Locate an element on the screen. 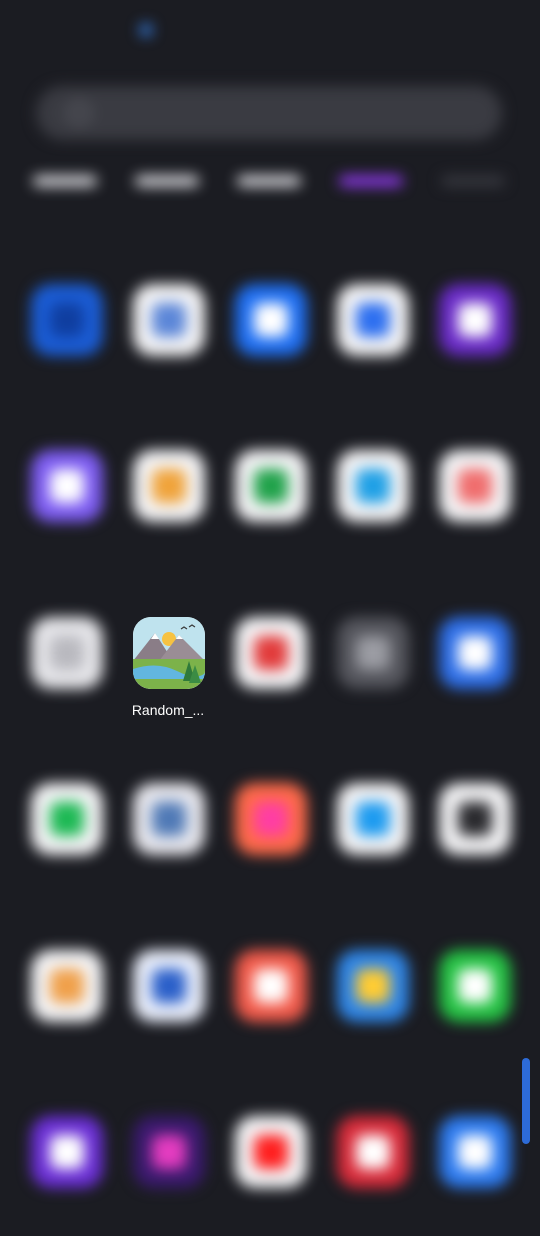  signal-icon is located at coordinates (475, 653).